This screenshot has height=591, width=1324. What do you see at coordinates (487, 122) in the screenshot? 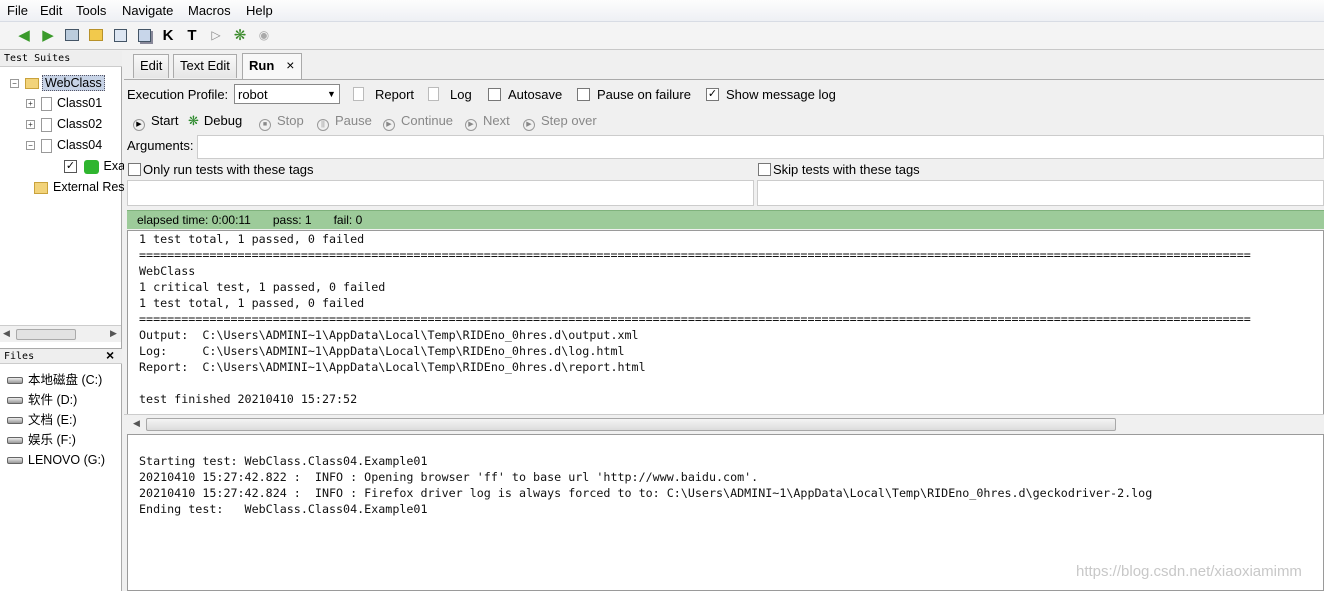
I see `next-button: ▶ Next` at bounding box center [487, 122].